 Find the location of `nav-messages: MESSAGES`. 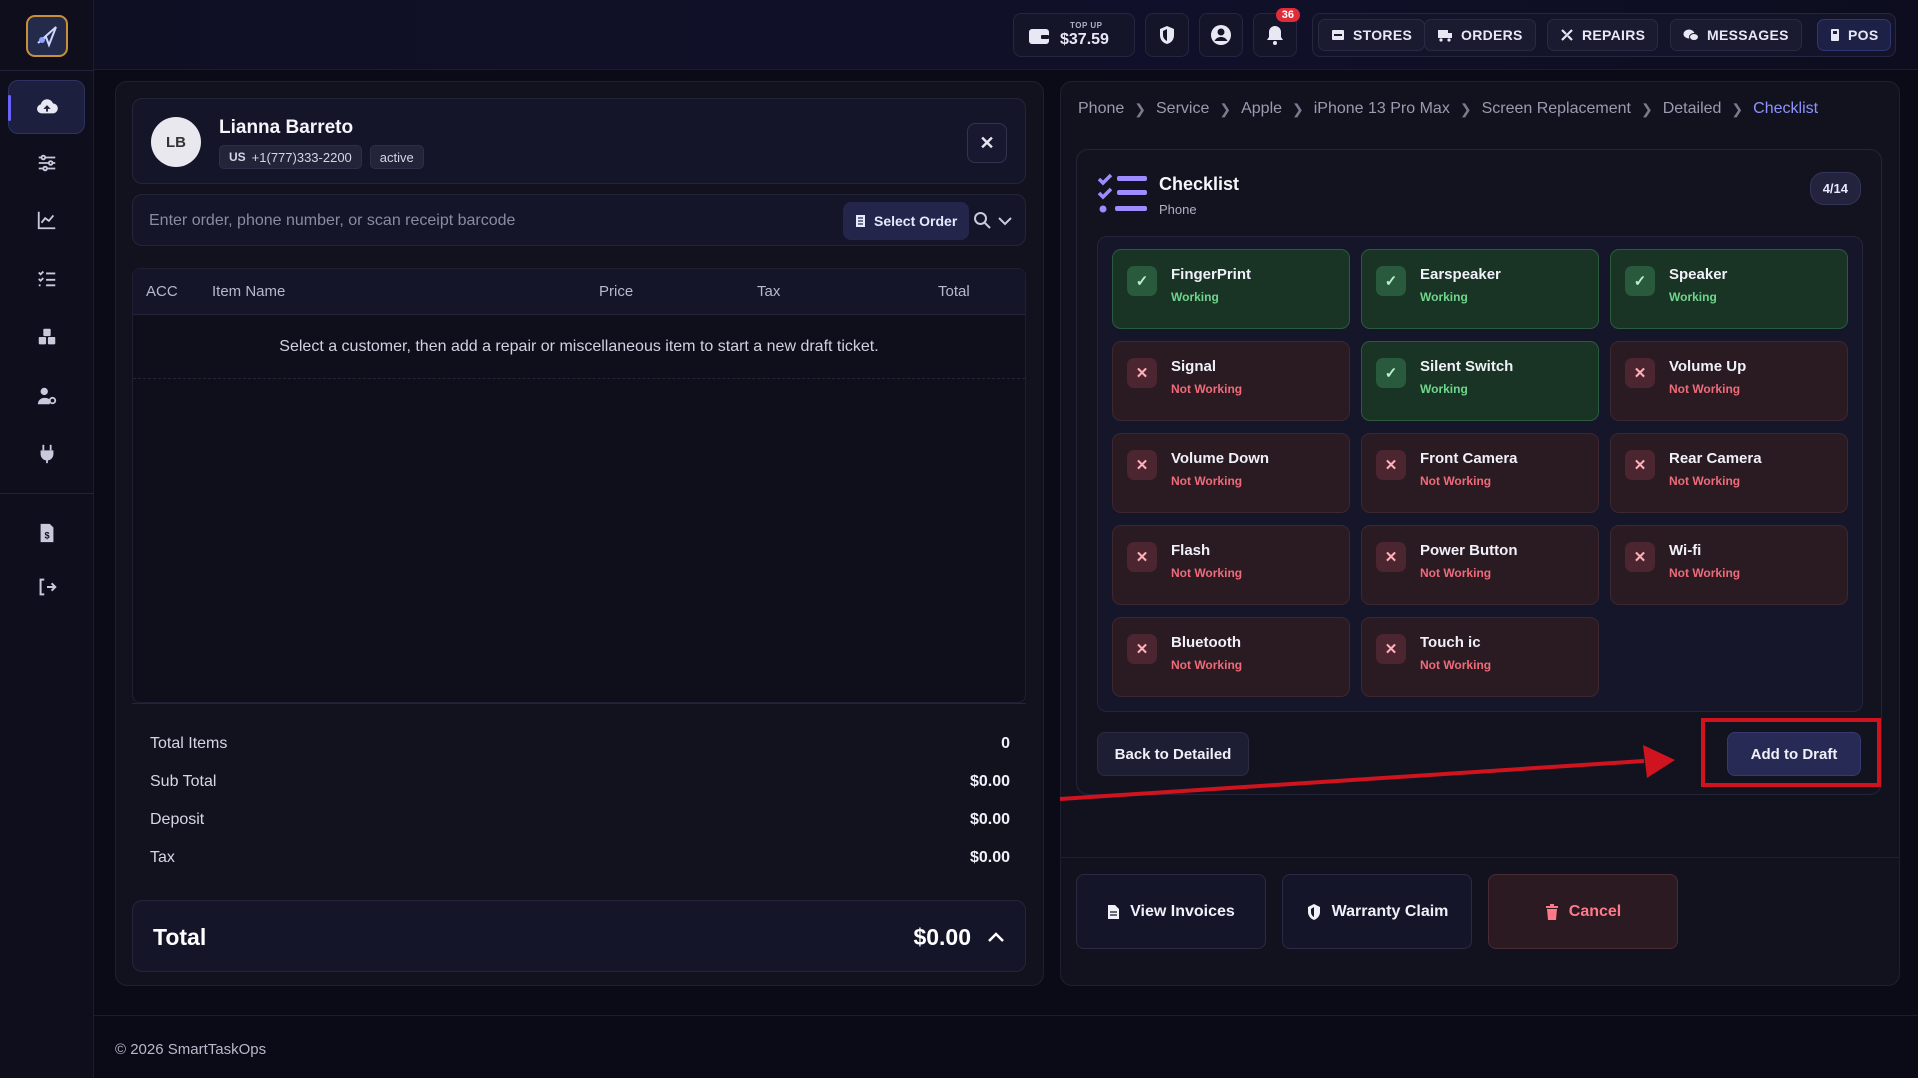

nav-messages: MESSAGES is located at coordinates (1736, 35).